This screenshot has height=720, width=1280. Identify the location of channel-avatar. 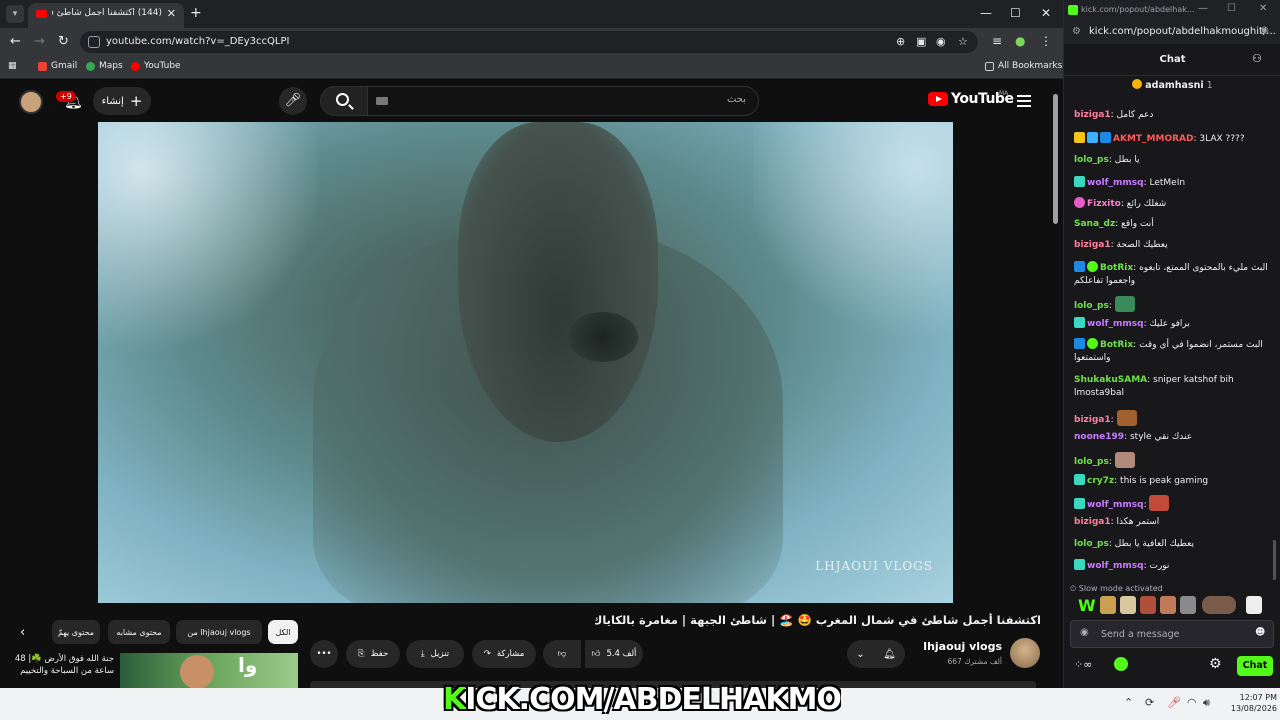
(1025, 653).